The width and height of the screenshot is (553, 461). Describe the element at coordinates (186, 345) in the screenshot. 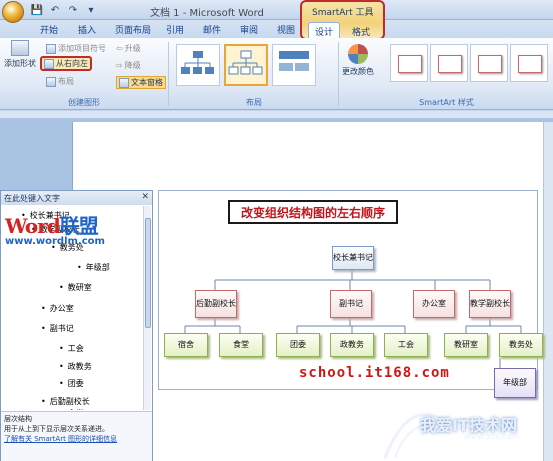

I see `org-node-level3: 宿舍` at that location.